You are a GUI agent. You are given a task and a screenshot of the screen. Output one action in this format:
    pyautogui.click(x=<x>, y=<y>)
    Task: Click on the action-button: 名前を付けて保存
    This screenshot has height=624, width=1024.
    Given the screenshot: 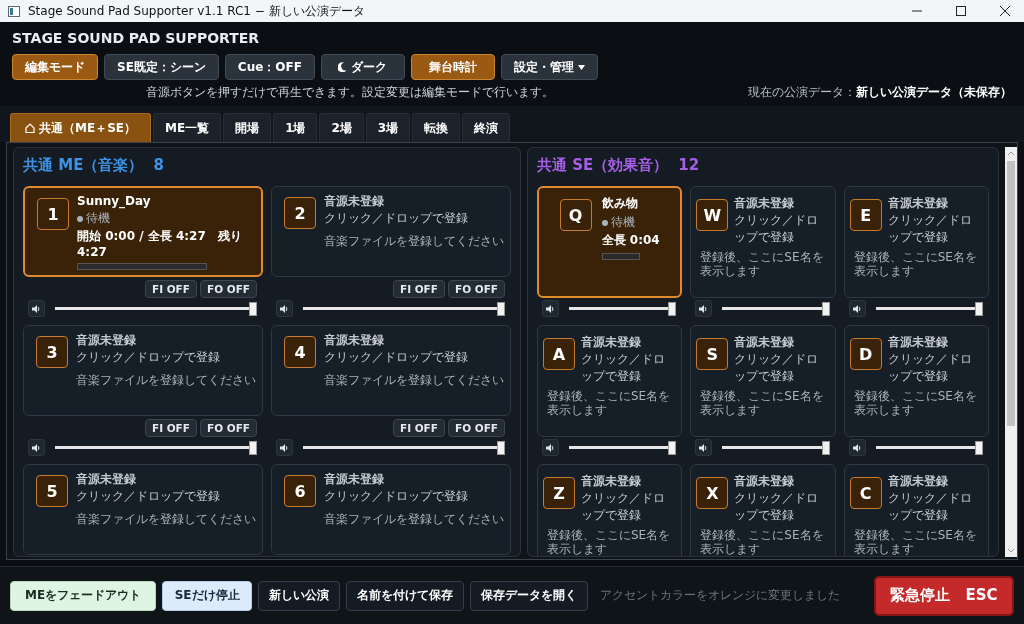 What is the action you would take?
    pyautogui.click(x=405, y=595)
    